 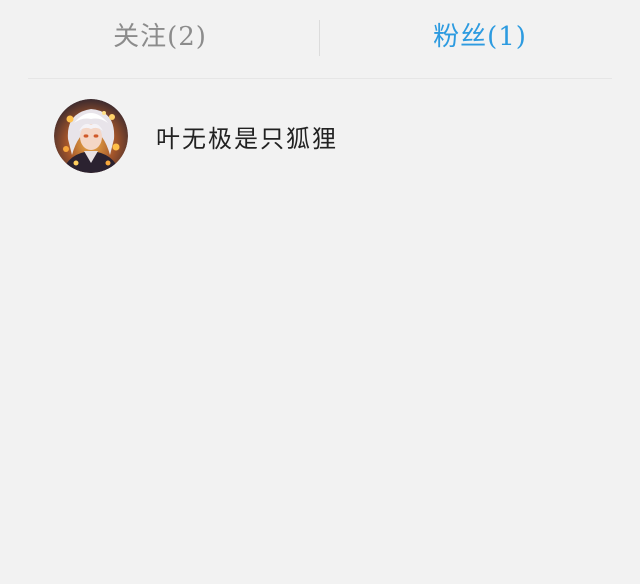 What do you see at coordinates (160, 39) in the screenshot?
I see `tab-following: 关注(2)` at bounding box center [160, 39].